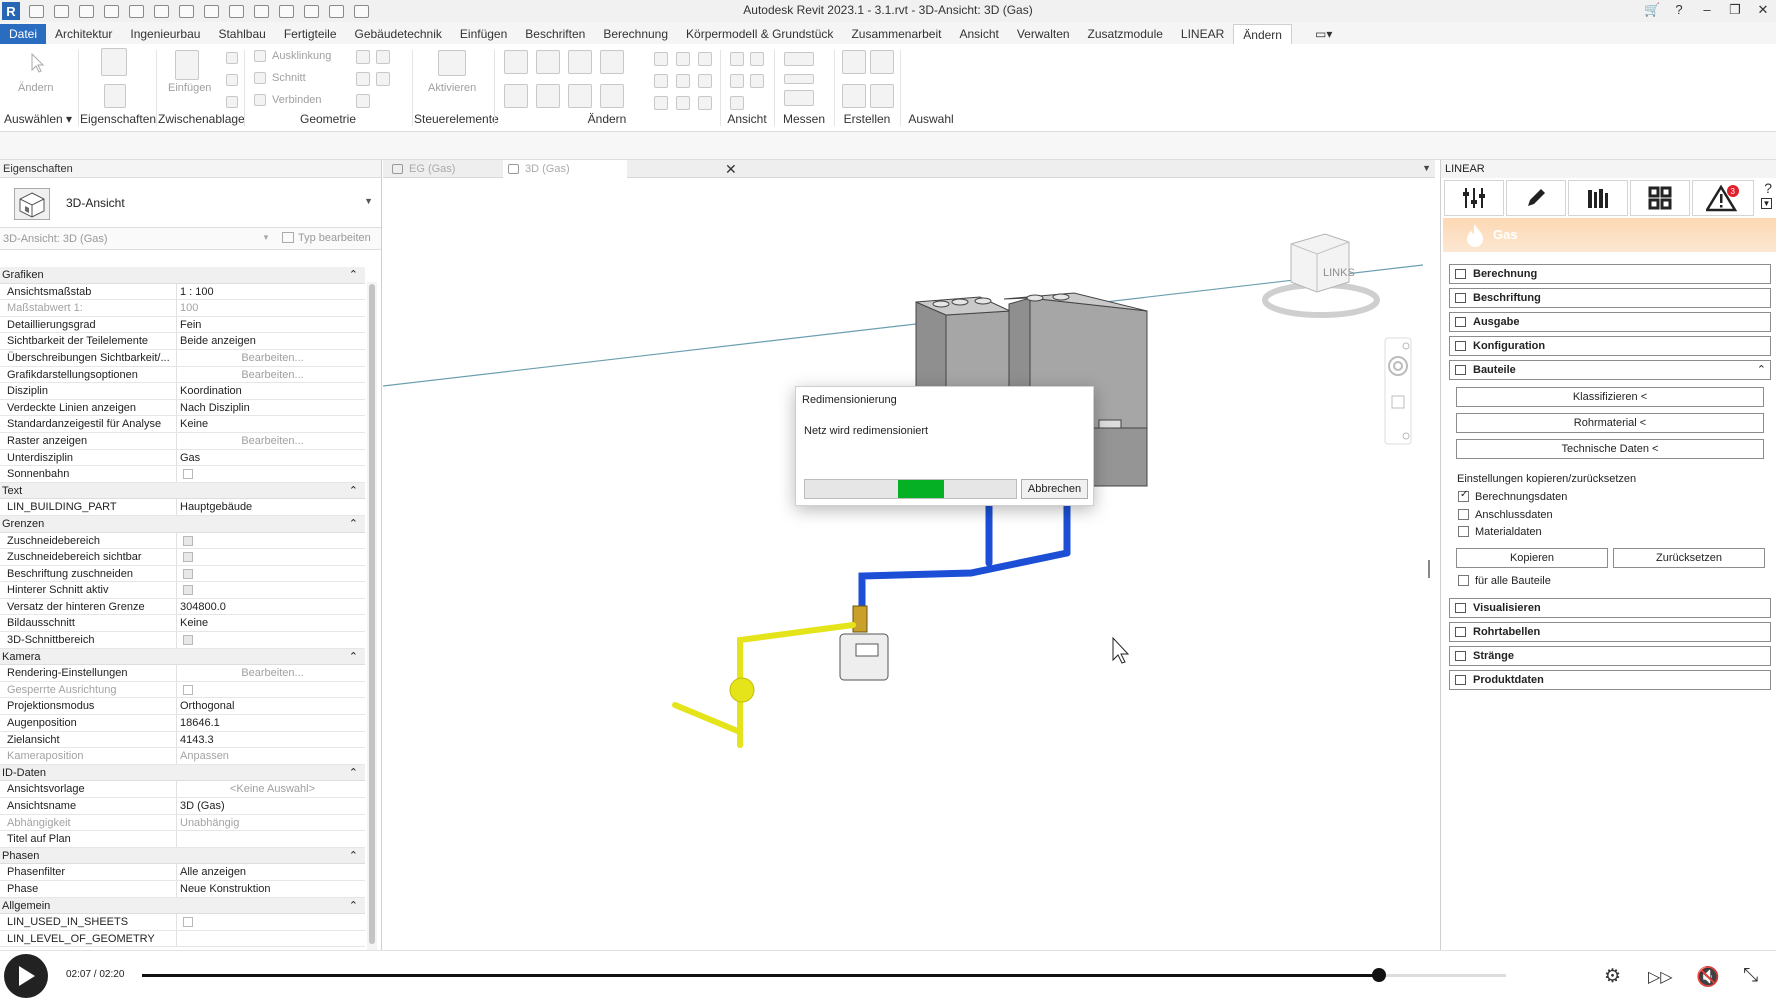  What do you see at coordinates (271, 341) in the screenshot?
I see `property-value: Beide anzeigen` at bounding box center [271, 341].